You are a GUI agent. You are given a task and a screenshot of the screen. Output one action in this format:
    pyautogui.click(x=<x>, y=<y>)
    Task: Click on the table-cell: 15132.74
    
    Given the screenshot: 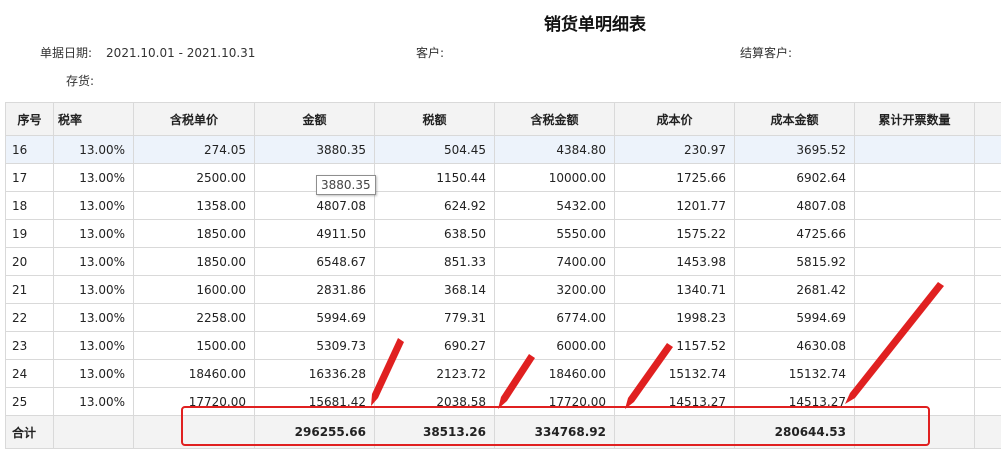 What is the action you would take?
    pyautogui.click(x=794, y=373)
    